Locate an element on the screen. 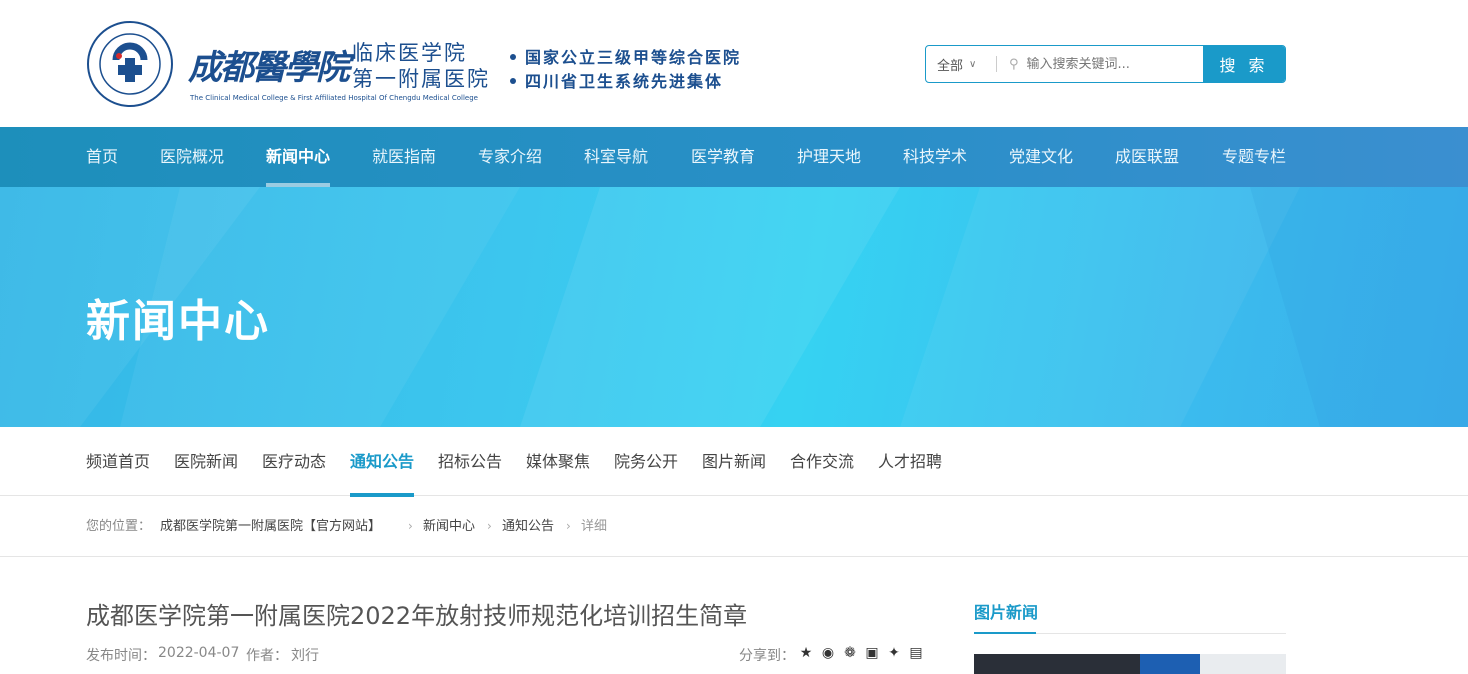 The height and width of the screenshot is (674, 1468). sidebar-title: 图片新闻 is located at coordinates (1006, 611).